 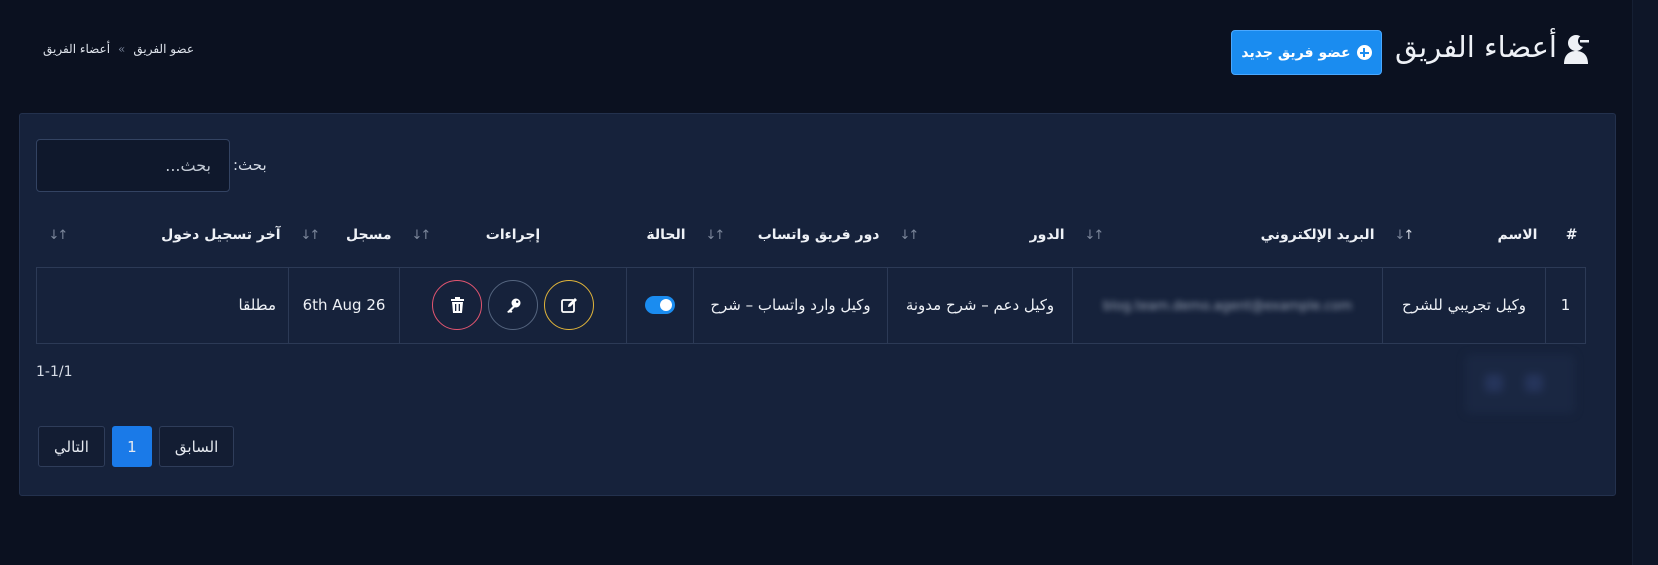 What do you see at coordinates (162, 305) in the screenshot?
I see `cell-last-login: مطلقا` at bounding box center [162, 305].